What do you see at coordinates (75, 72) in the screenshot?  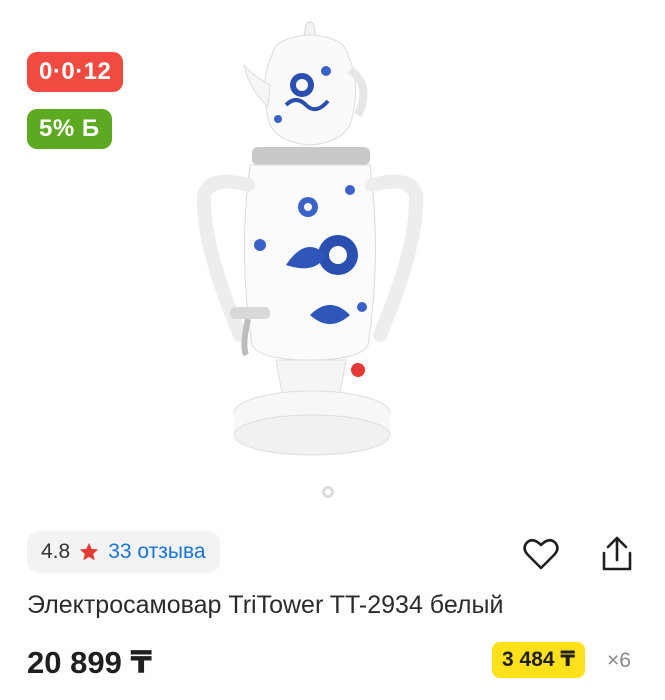 I see `installment-badge: 0·0·12` at bounding box center [75, 72].